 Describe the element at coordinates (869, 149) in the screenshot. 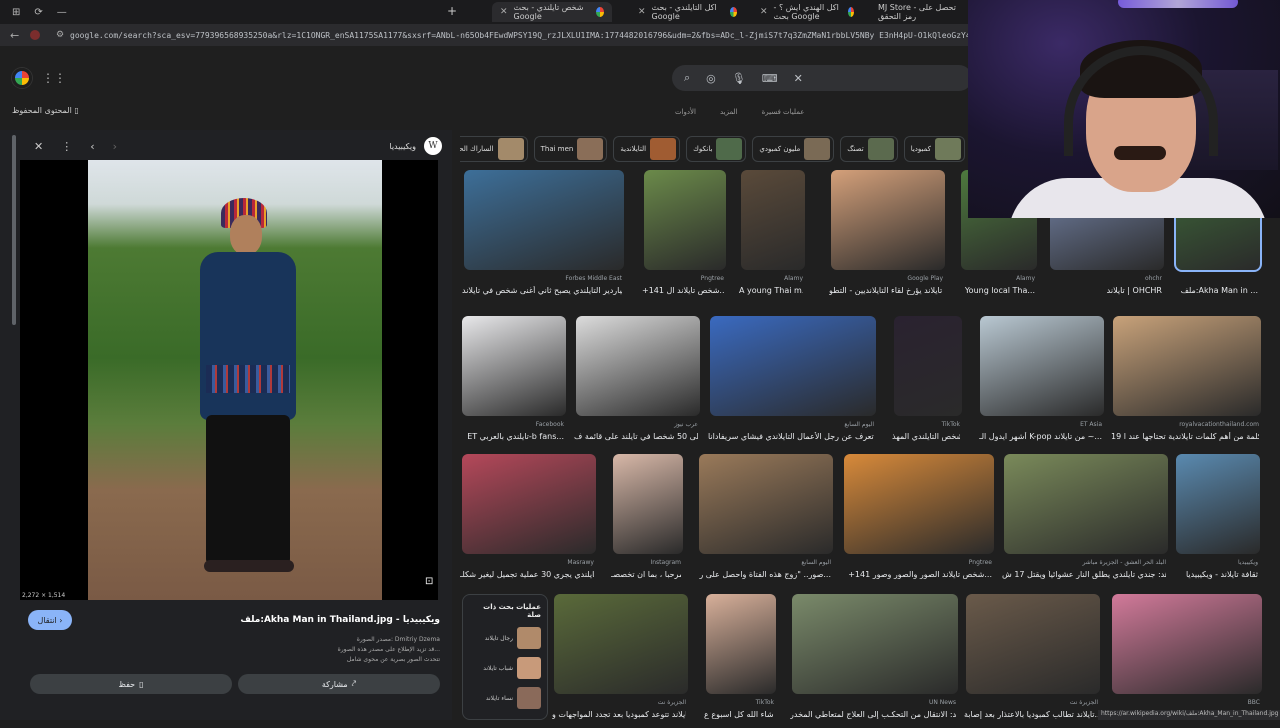

I see `chip: تصنگ` at that location.